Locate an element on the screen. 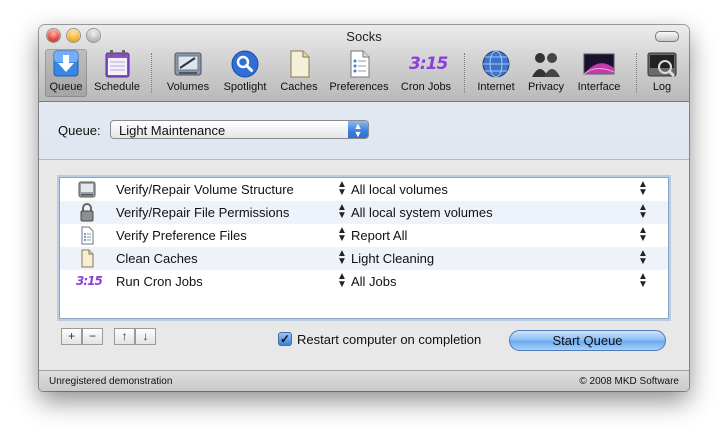 Image resolution: width=727 pixels, height=447 pixels. log-magnifier-icon is located at coordinates (662, 64).